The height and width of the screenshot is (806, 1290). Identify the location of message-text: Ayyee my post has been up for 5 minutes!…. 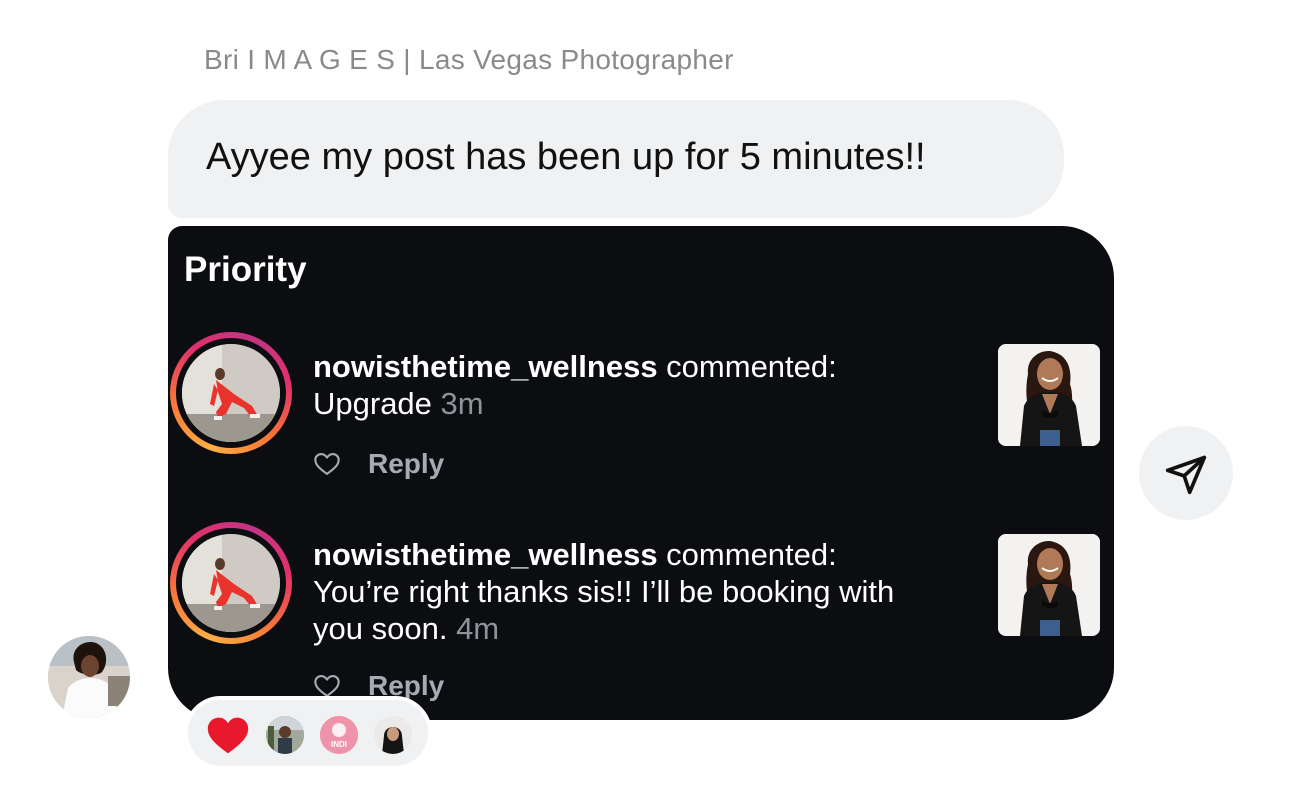
(566, 157).